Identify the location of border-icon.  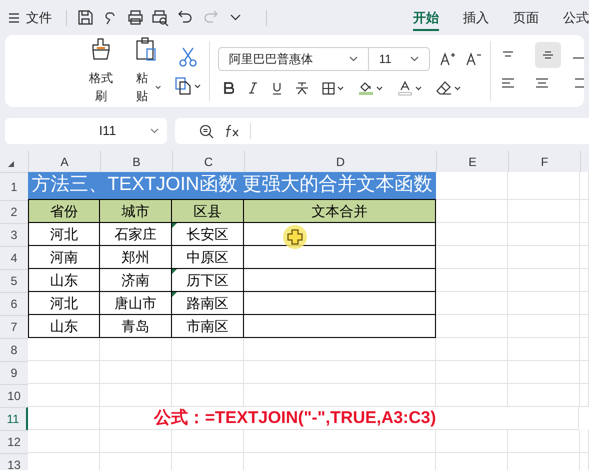
(328, 88).